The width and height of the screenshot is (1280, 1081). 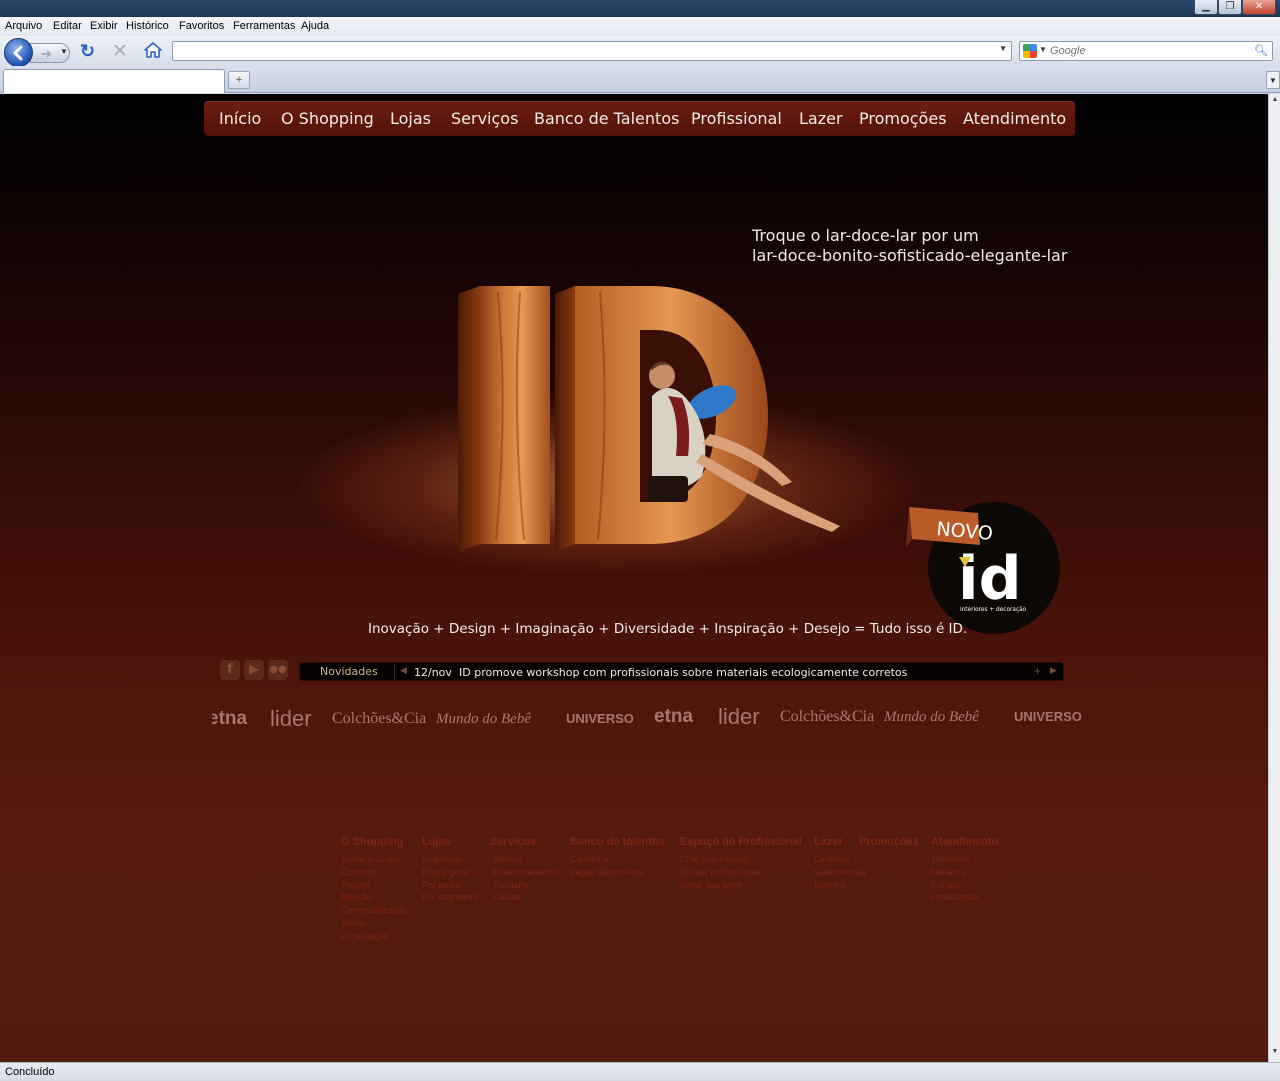 I want to click on home-icon, so click(x=153, y=52).